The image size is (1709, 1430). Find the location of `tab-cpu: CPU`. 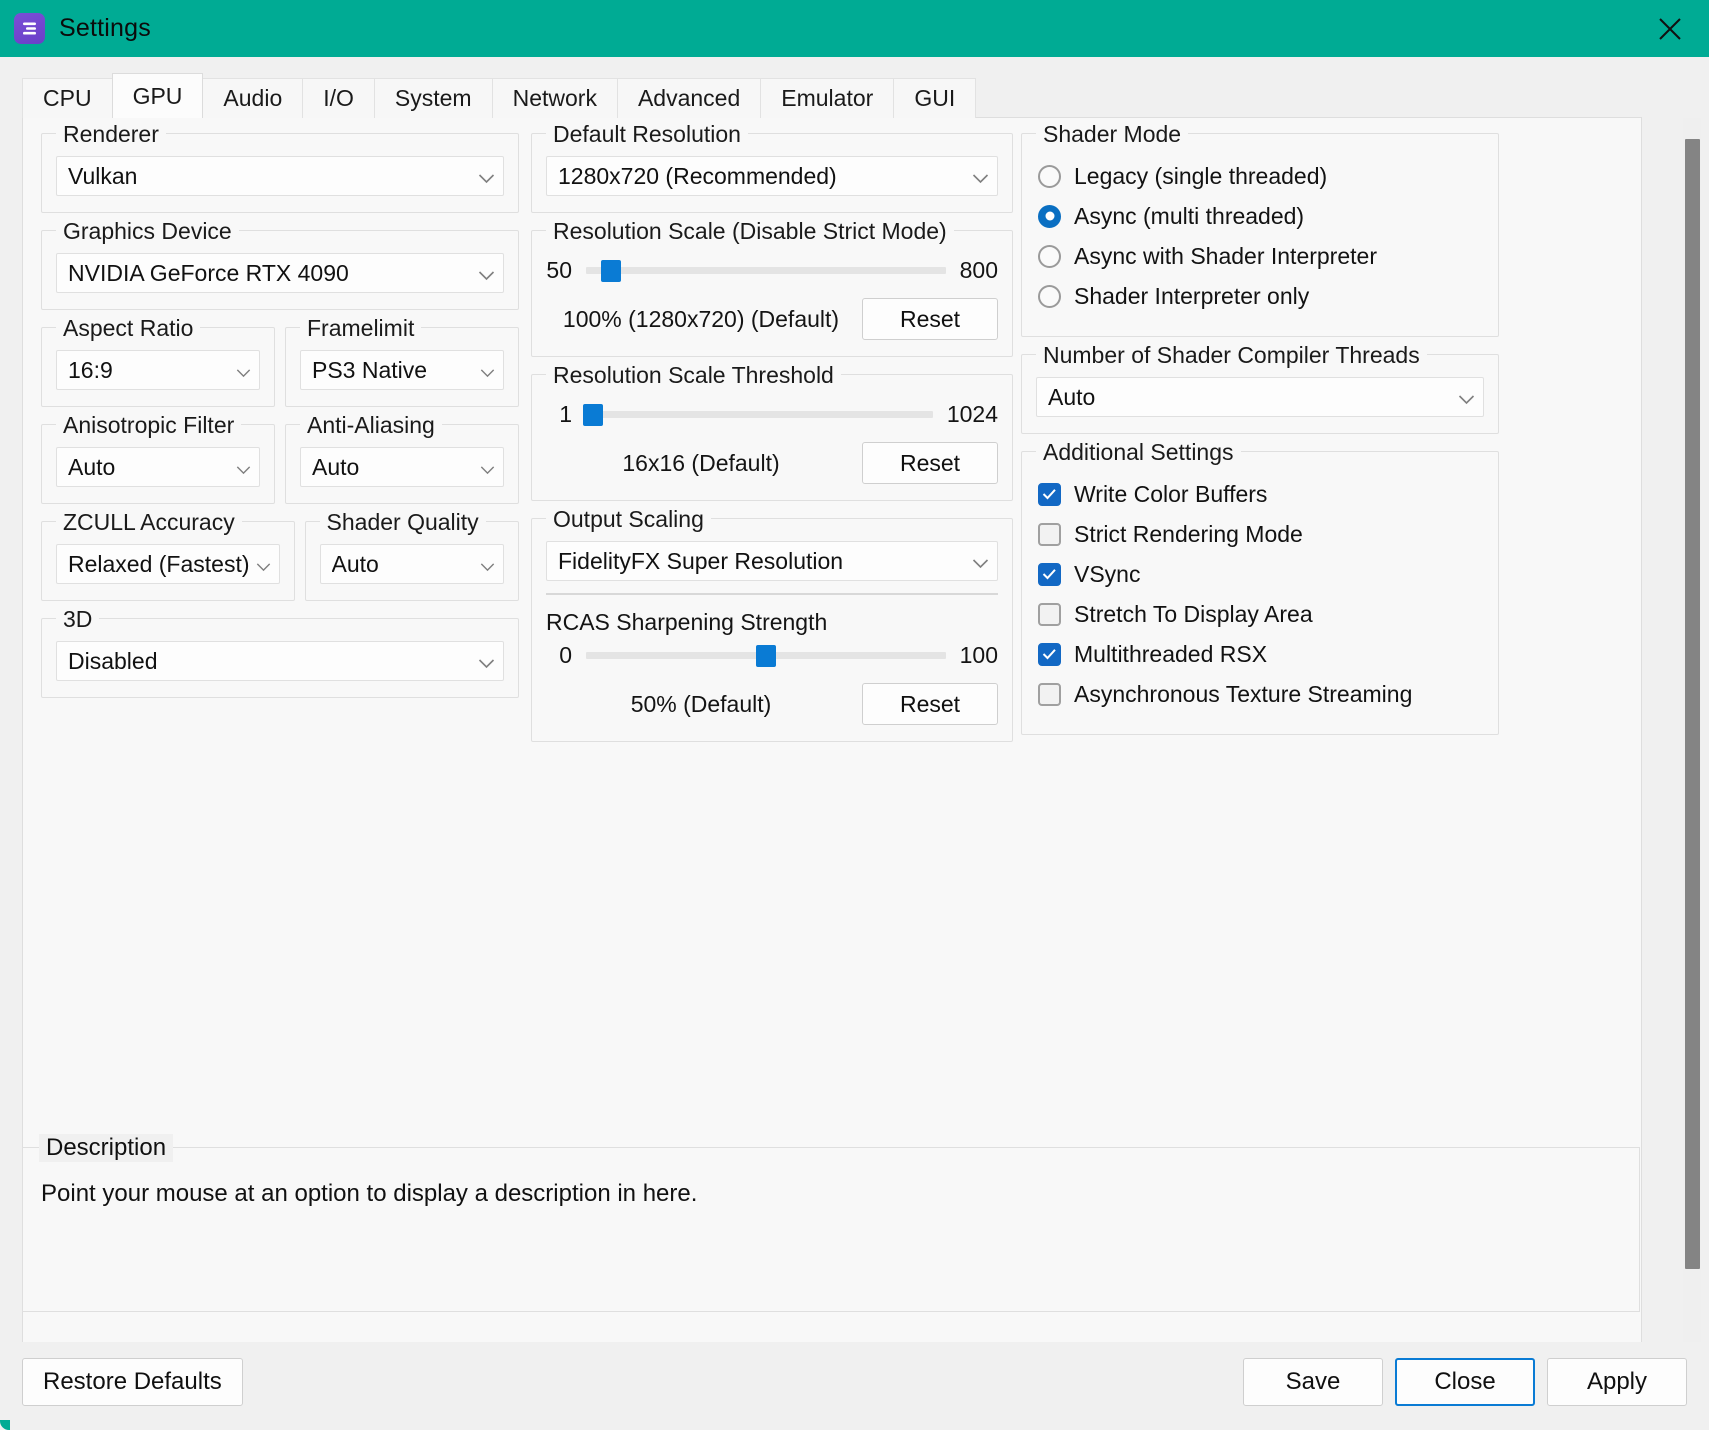

tab-cpu: CPU is located at coordinates (67, 98).